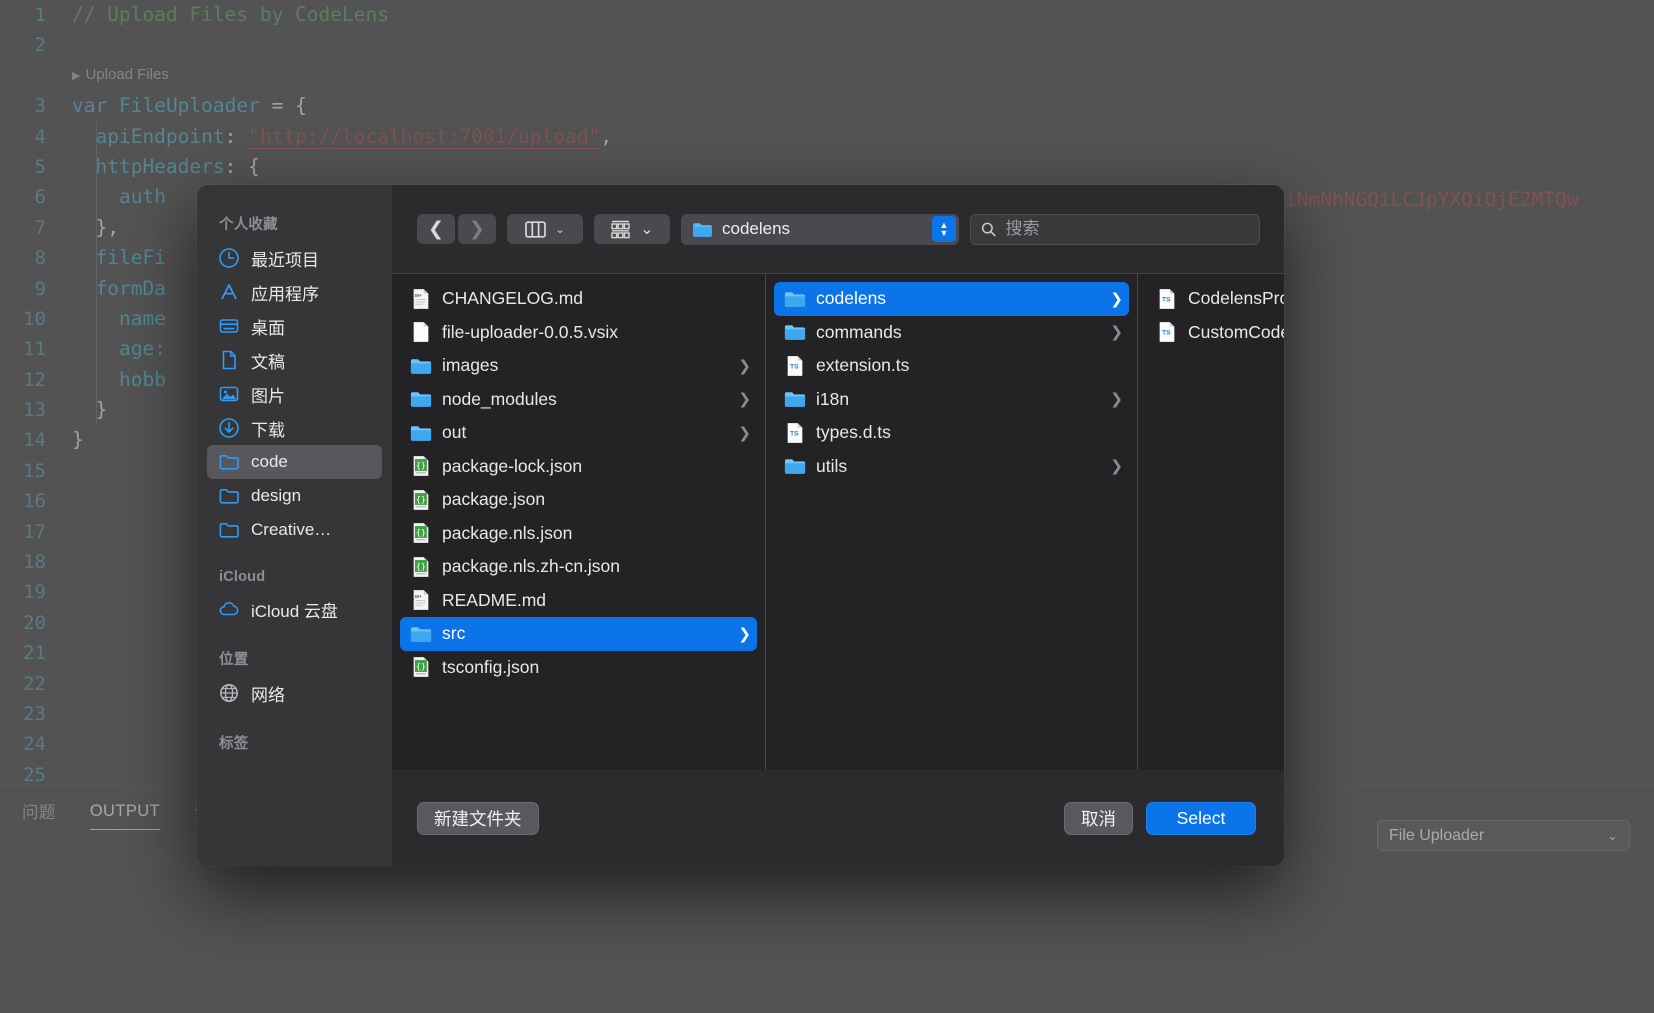  I want to click on chevron-down-icon: ⌄, so click(560, 229).